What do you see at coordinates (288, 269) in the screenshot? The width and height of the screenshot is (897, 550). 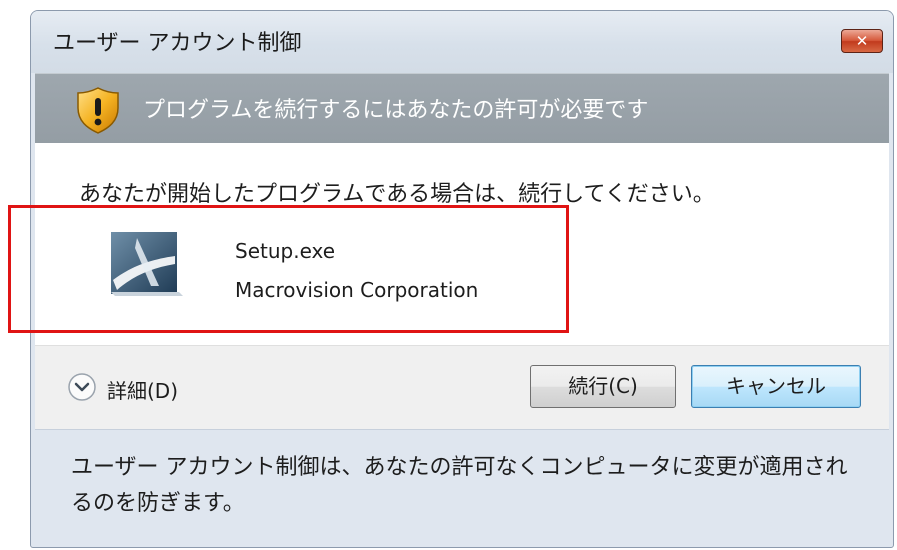 I see `highlight-box` at bounding box center [288, 269].